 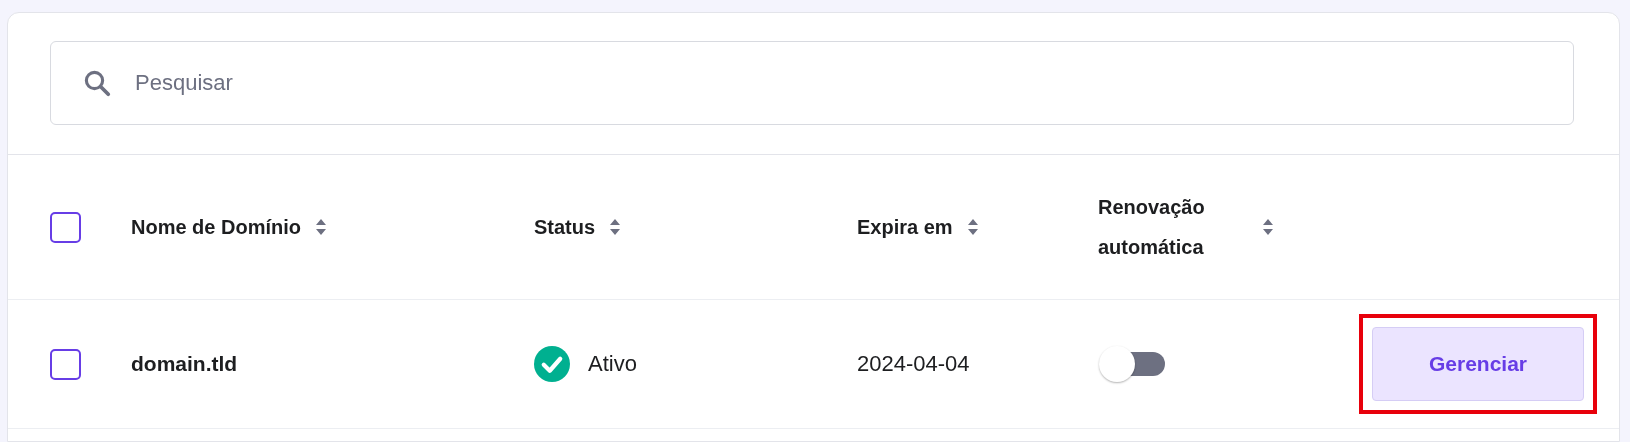 What do you see at coordinates (97, 83) in the screenshot?
I see `search-icon` at bounding box center [97, 83].